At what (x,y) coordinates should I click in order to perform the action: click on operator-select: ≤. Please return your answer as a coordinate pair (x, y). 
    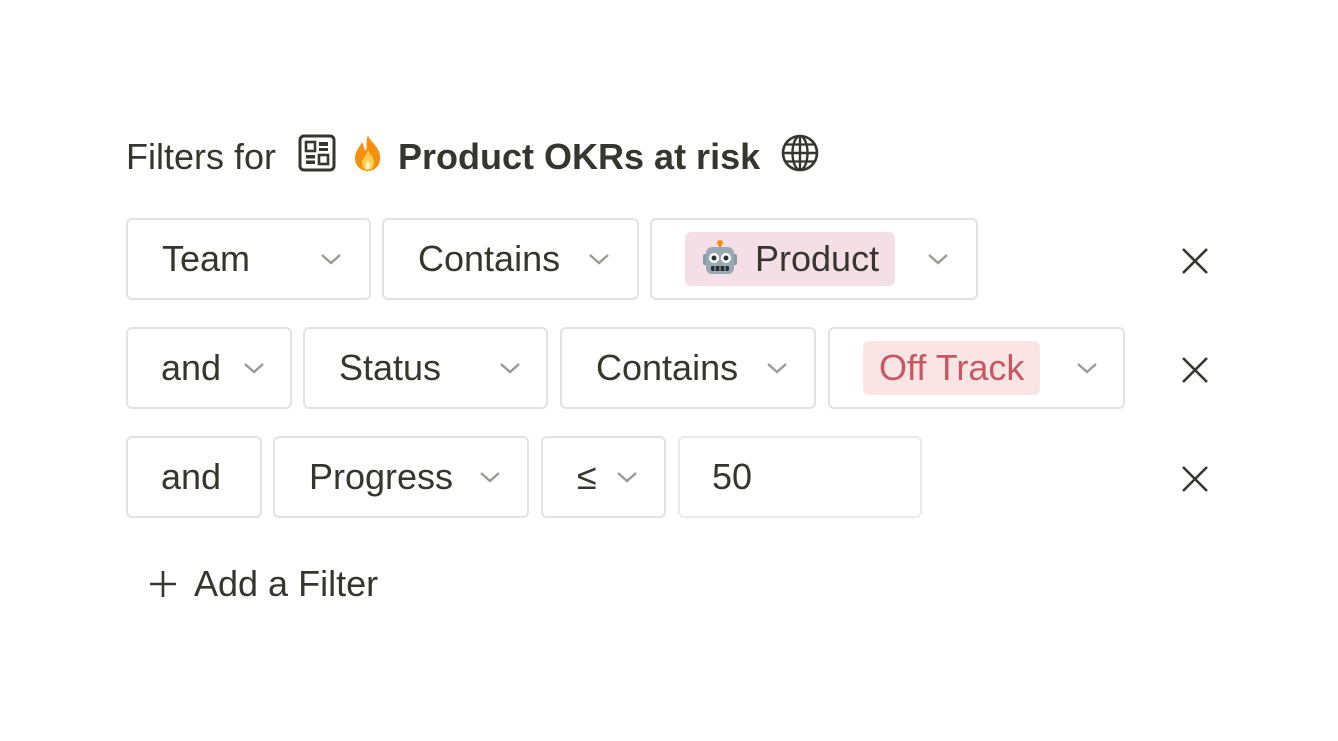
    Looking at the image, I should click on (603, 477).